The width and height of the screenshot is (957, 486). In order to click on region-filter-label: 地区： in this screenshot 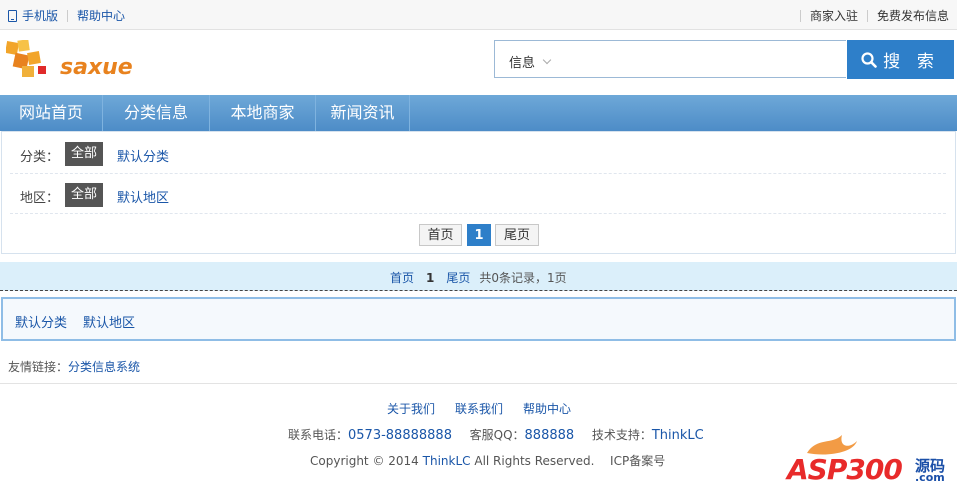, I will do `click(40, 198)`.